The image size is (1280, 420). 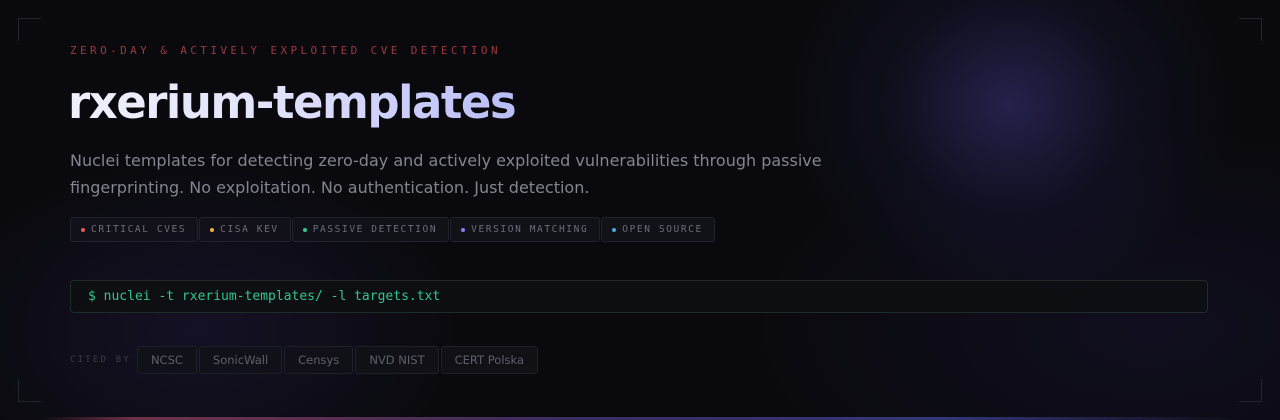 I want to click on tag-cisa-kev: CISA KEV, so click(x=245, y=229).